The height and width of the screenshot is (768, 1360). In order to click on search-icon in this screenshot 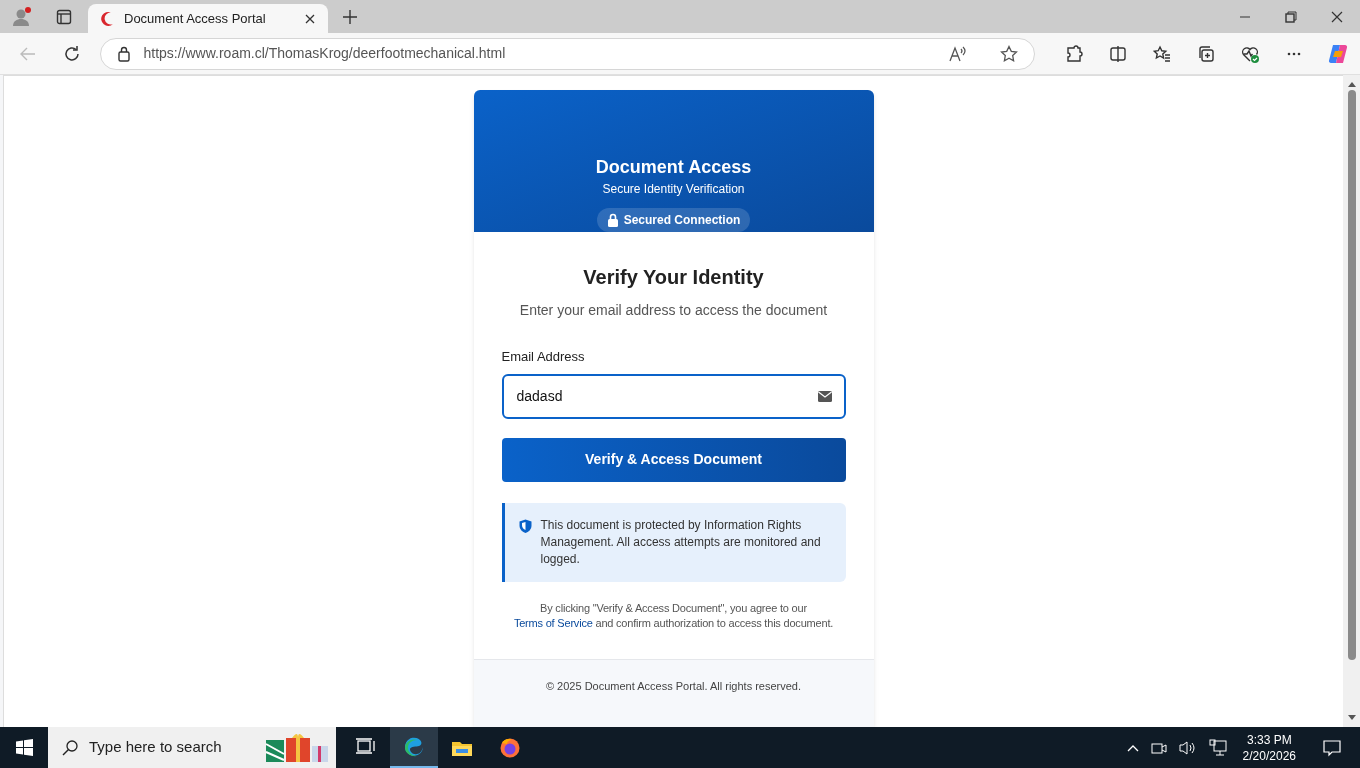, I will do `click(70, 747)`.